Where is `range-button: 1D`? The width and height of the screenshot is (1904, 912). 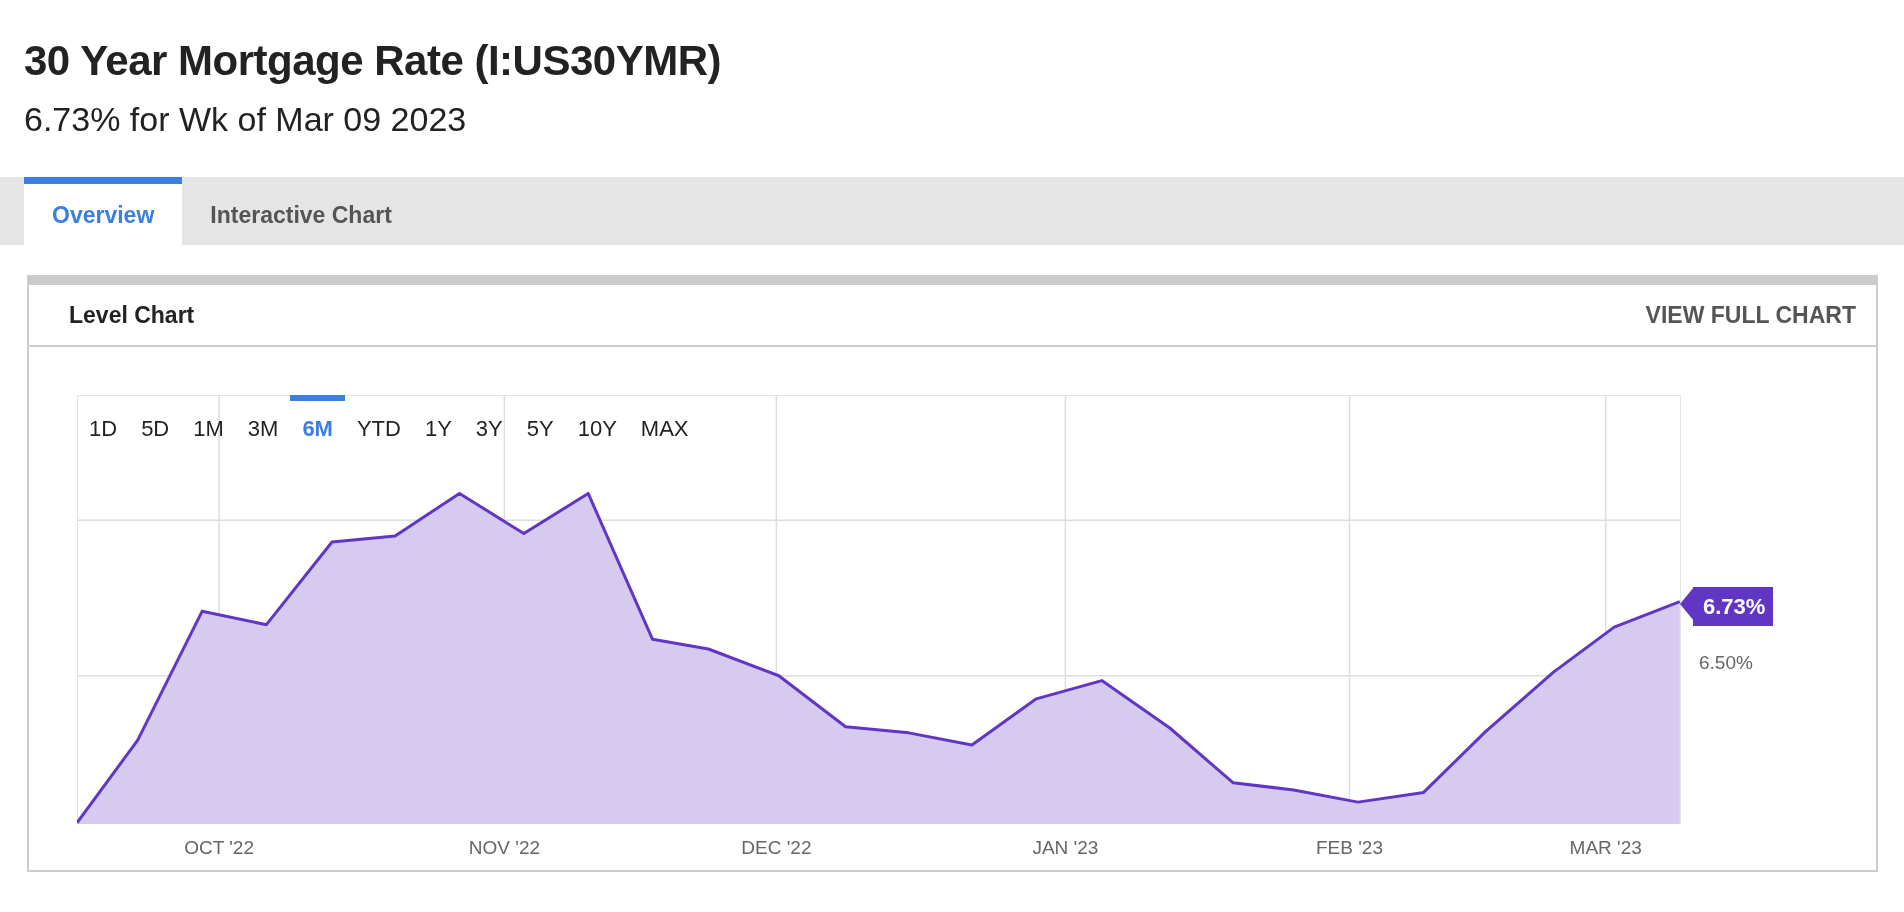
range-button: 1D is located at coordinates (103, 422).